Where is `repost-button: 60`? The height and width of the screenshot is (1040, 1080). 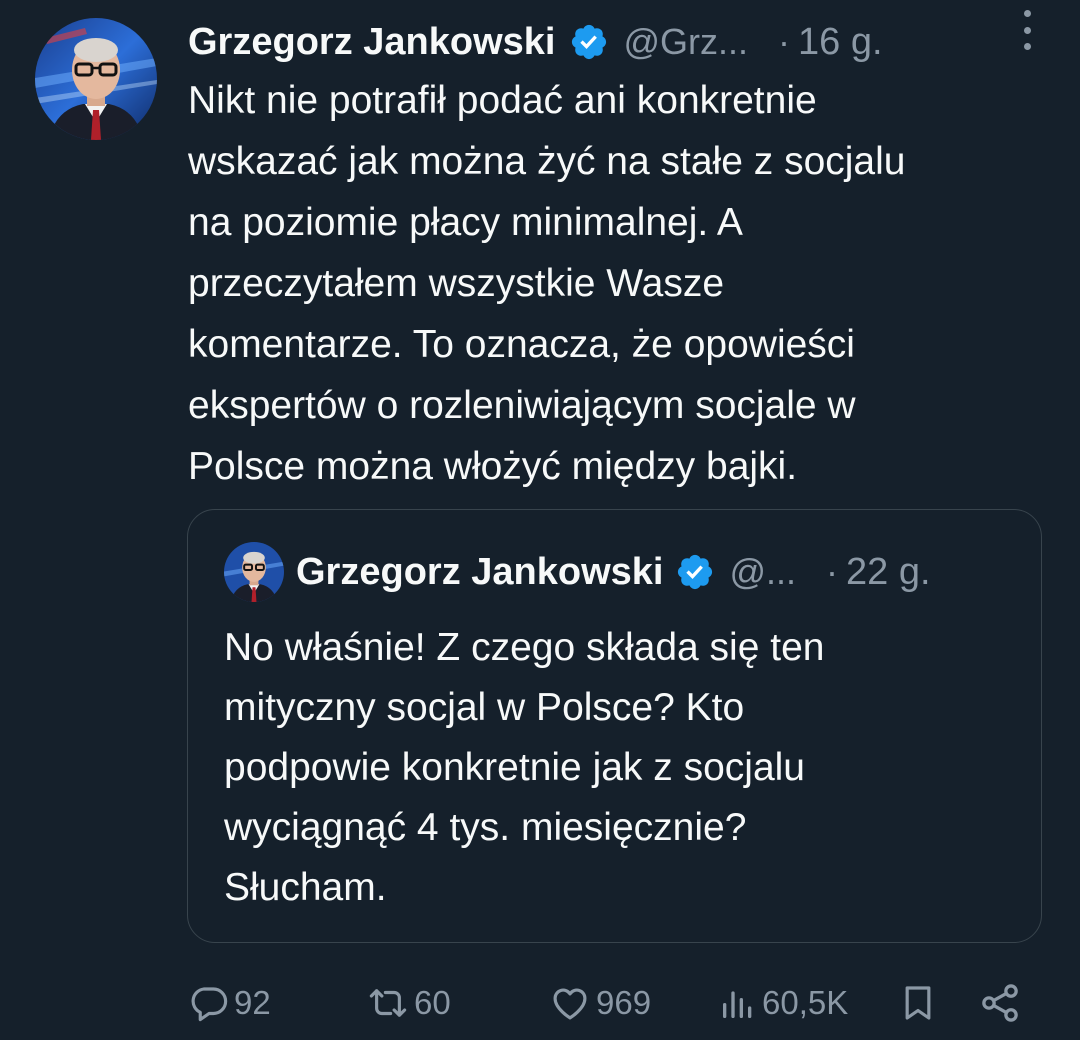 repost-button: 60 is located at coordinates (408, 1003).